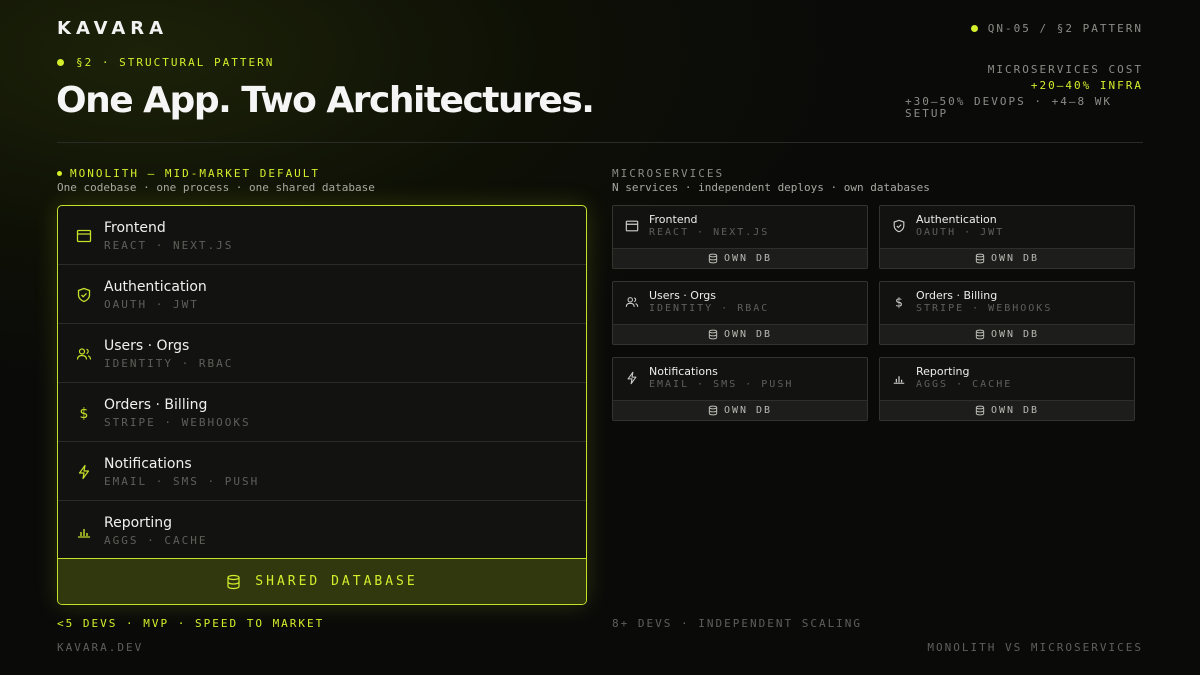  What do you see at coordinates (1065, 28) in the screenshot?
I see `page-tag-text: QN-05 / §2 PATTERN` at bounding box center [1065, 28].